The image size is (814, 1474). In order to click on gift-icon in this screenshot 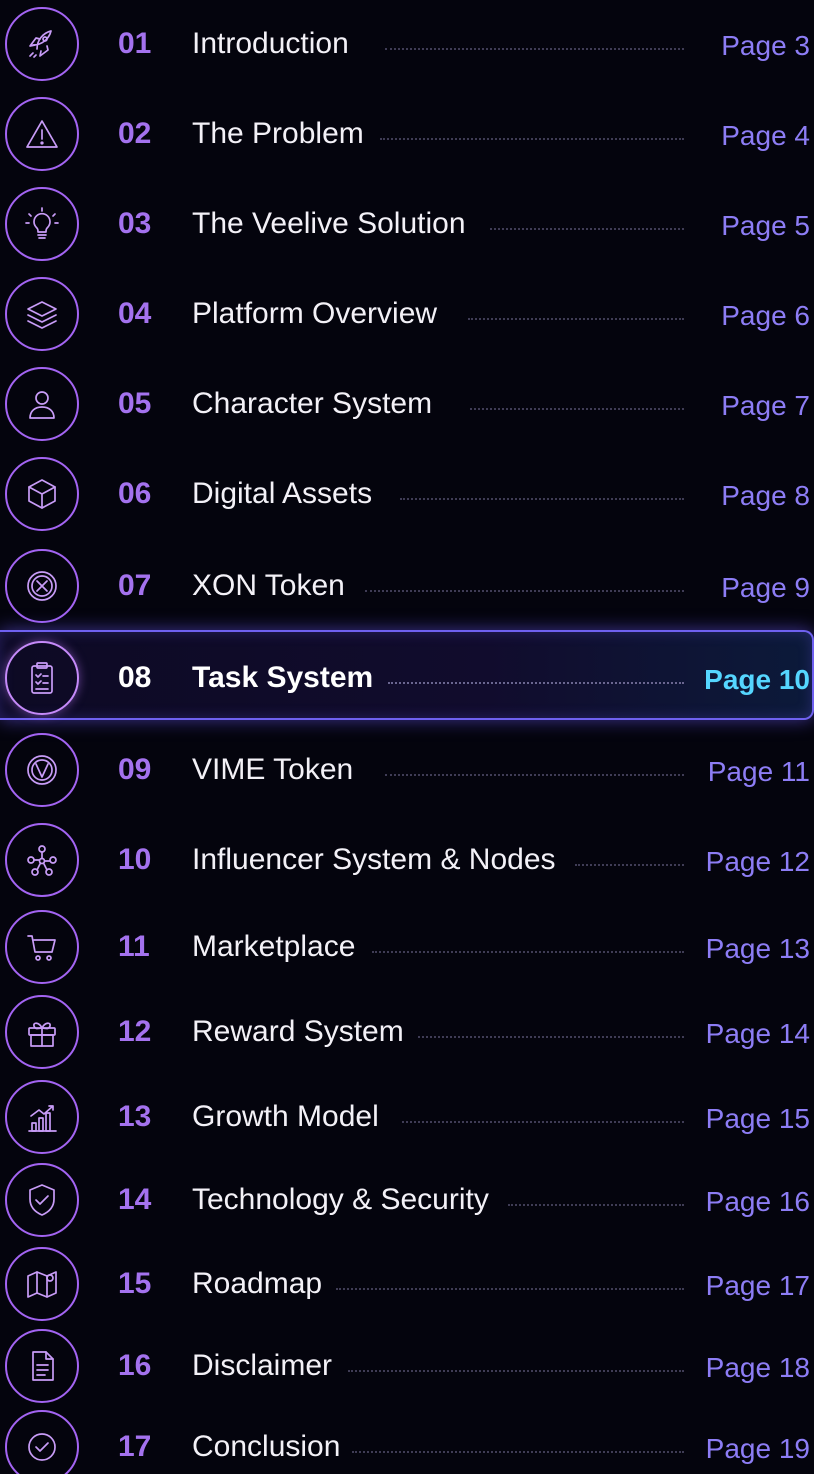, I will do `click(42, 1032)`.